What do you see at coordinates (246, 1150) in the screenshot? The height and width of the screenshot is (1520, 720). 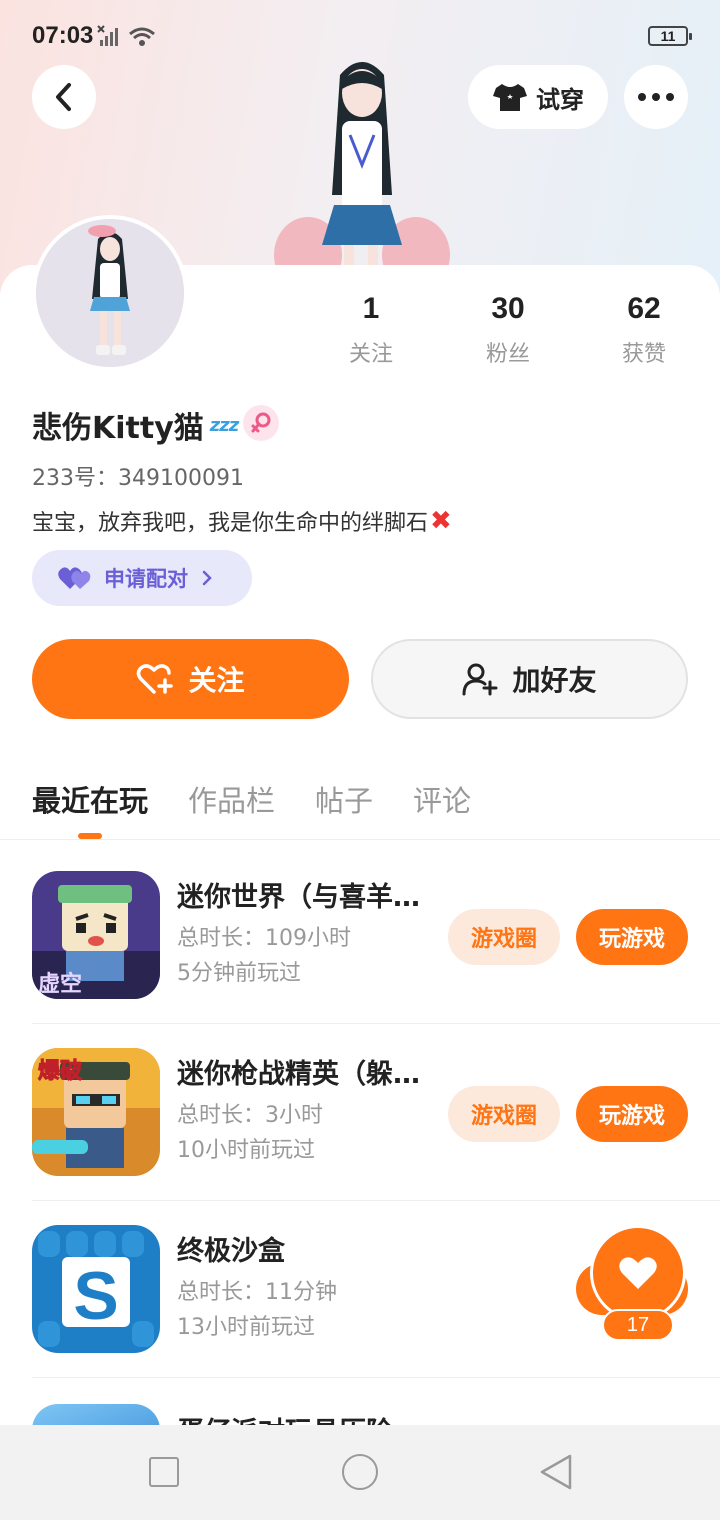 I see `game-last-played: 10小时前玩过` at bounding box center [246, 1150].